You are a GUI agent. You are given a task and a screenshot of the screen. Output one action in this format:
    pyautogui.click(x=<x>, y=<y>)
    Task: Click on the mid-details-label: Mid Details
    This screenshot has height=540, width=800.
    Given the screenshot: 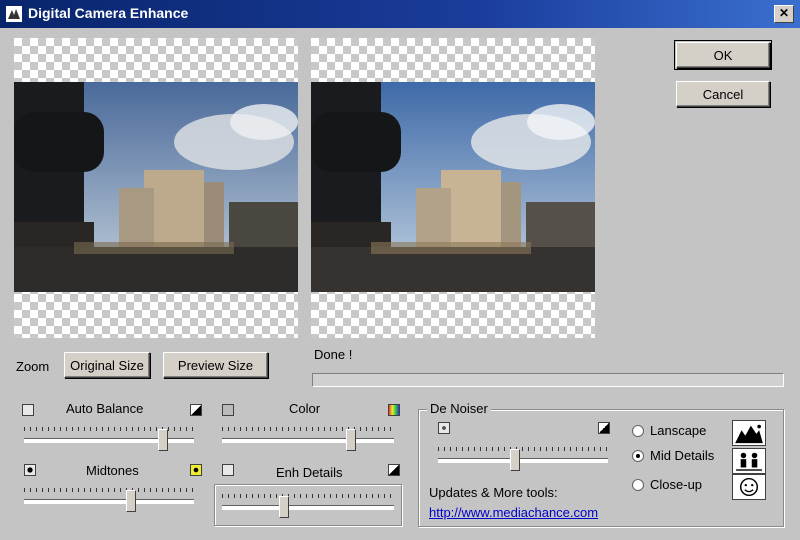 What is the action you would take?
    pyautogui.click(x=682, y=455)
    